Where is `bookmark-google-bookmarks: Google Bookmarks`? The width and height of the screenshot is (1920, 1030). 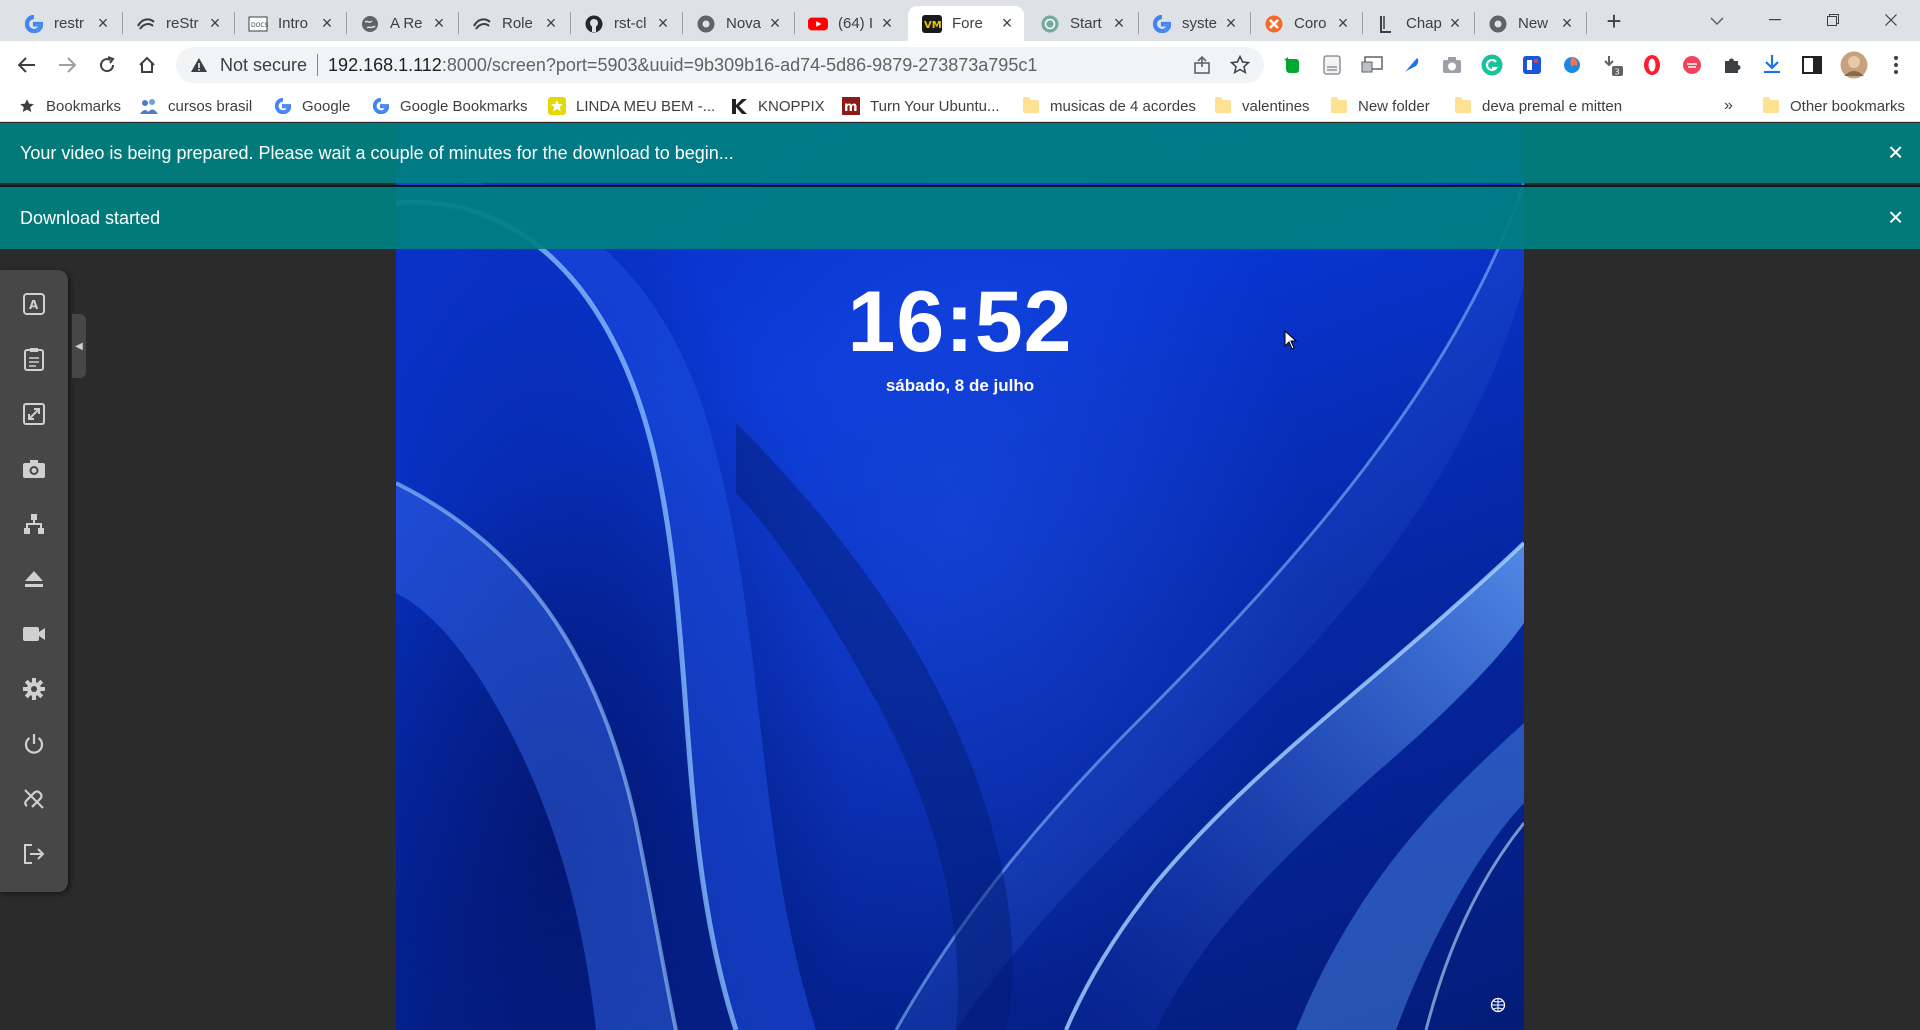 bookmark-google-bookmarks: Google Bookmarks is located at coordinates (450, 106).